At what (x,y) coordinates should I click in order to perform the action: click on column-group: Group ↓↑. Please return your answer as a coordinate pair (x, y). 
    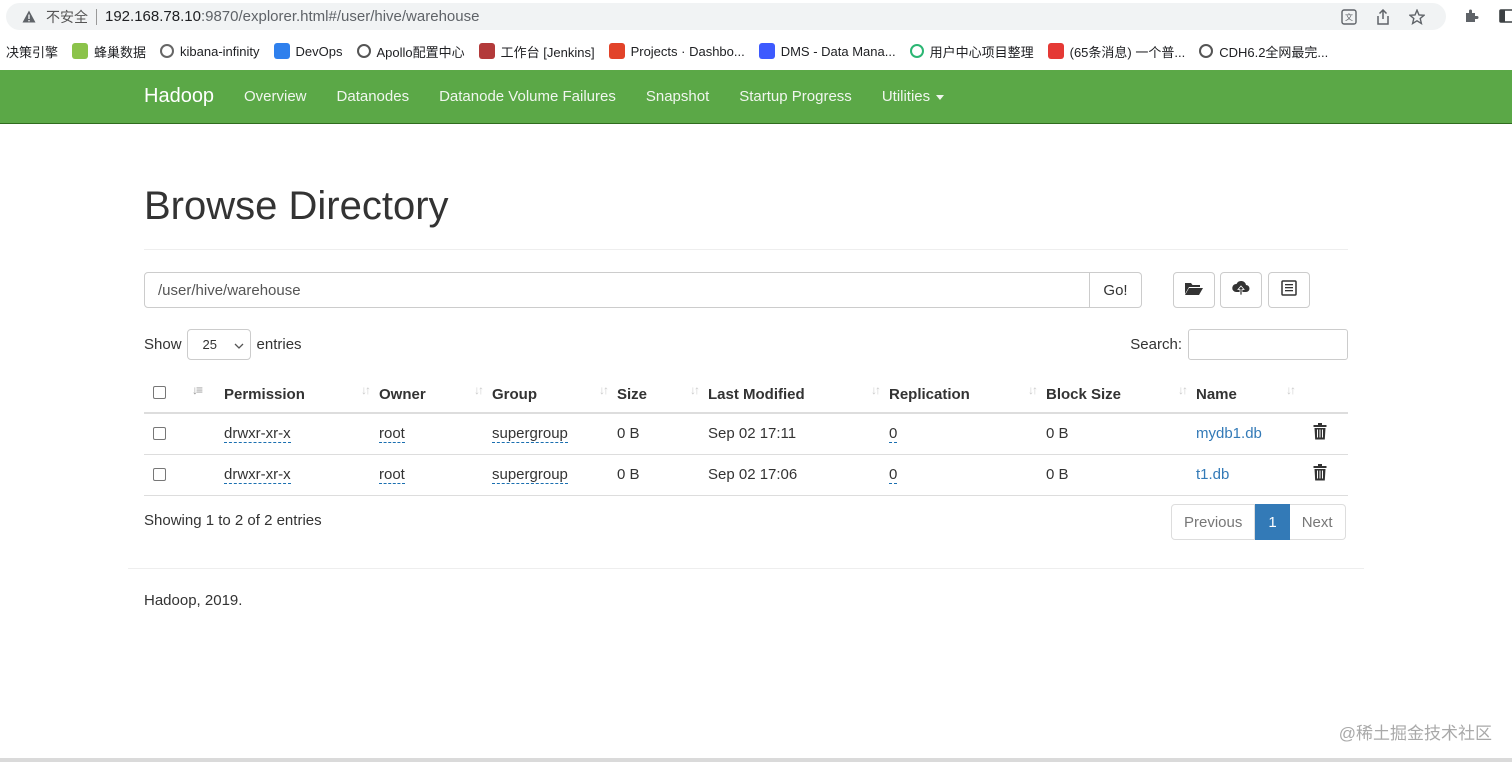
    Looking at the image, I should click on (554, 393).